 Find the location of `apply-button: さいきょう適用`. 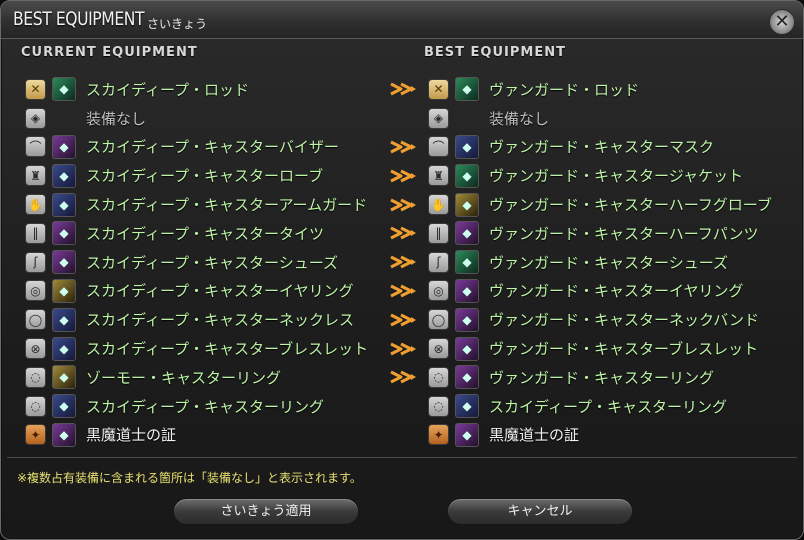

apply-button: さいきょう適用 is located at coordinates (266, 511).